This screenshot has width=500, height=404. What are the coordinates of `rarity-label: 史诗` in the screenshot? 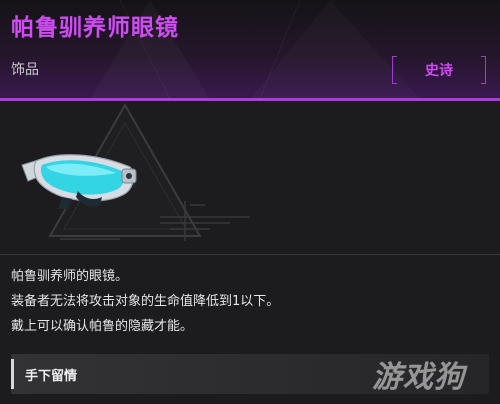 It's located at (439, 71).